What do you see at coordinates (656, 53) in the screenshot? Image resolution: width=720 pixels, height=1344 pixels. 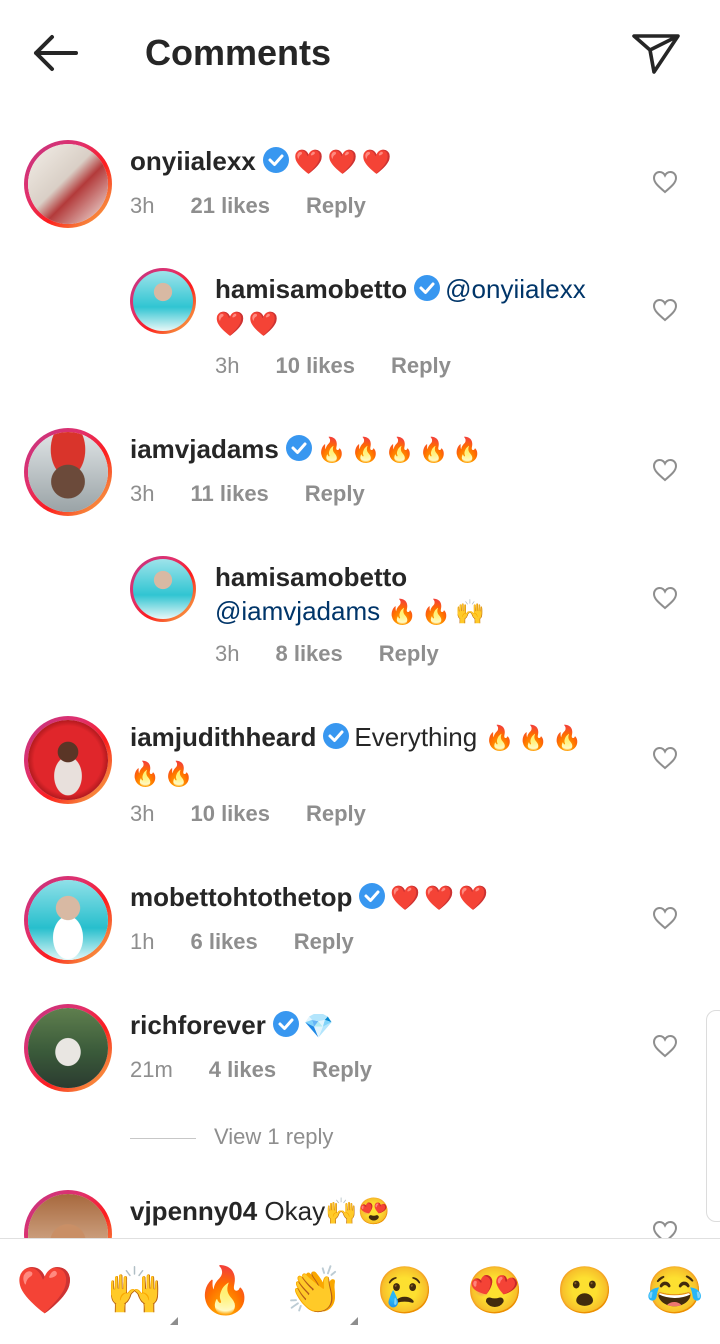 I see `share-button` at bounding box center [656, 53].